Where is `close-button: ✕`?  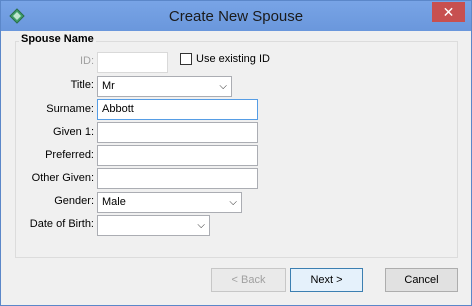 close-button: ✕ is located at coordinates (448, 12).